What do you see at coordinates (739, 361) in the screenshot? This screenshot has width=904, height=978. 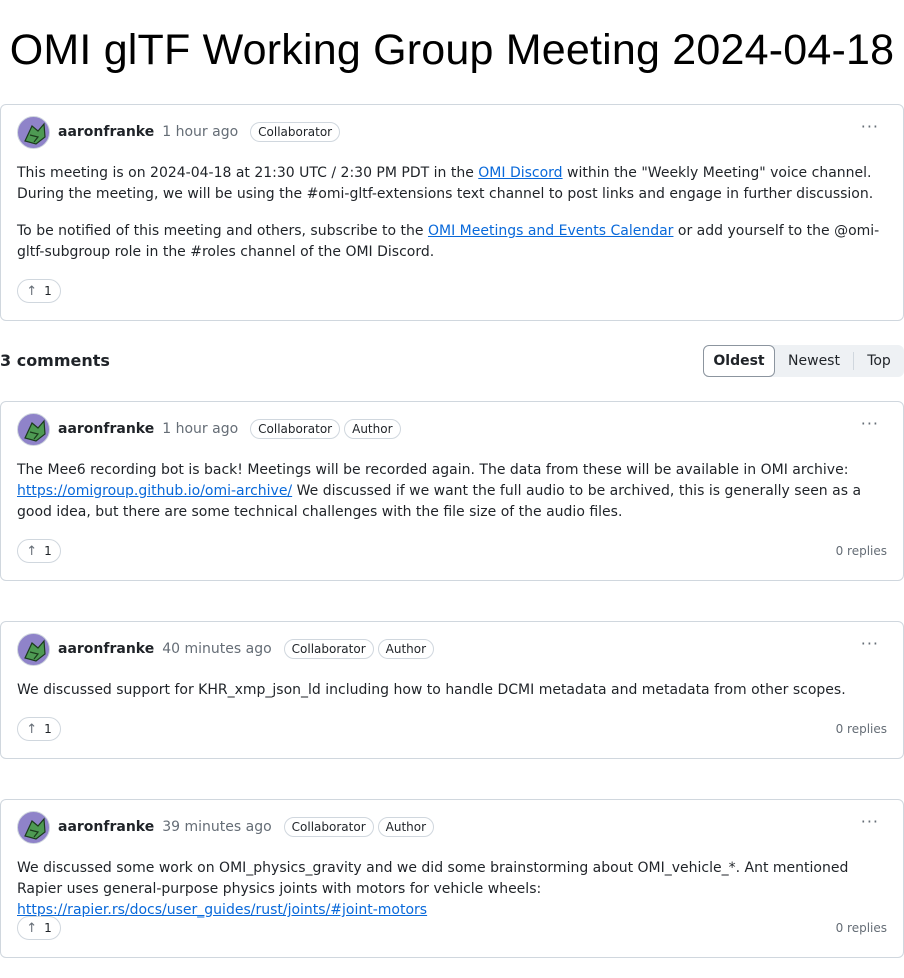 I see `sort-oldest-button: Oldest` at bounding box center [739, 361].